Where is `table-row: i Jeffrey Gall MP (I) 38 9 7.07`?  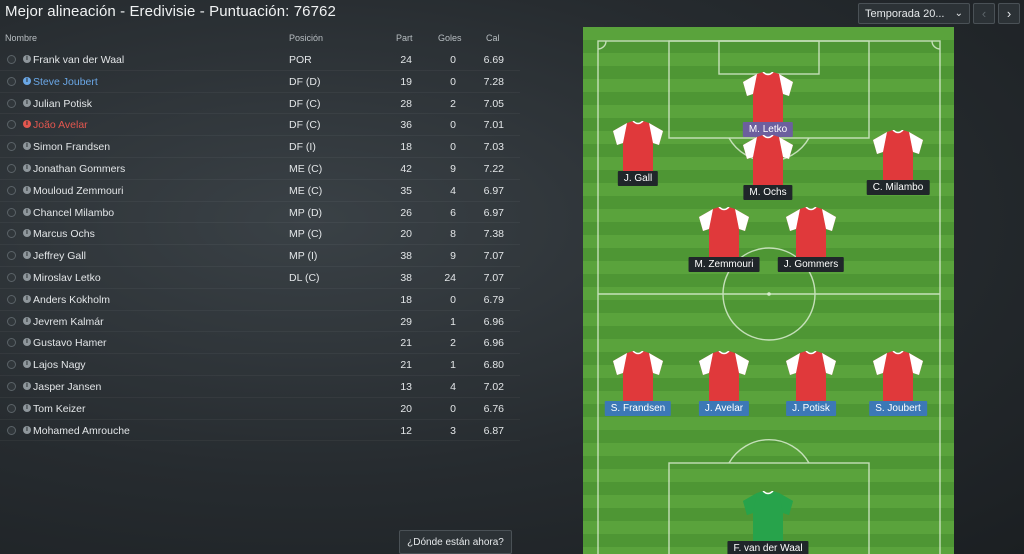 table-row: i Jeffrey Gall MP (I) 38 9 7.07 is located at coordinates (260, 256).